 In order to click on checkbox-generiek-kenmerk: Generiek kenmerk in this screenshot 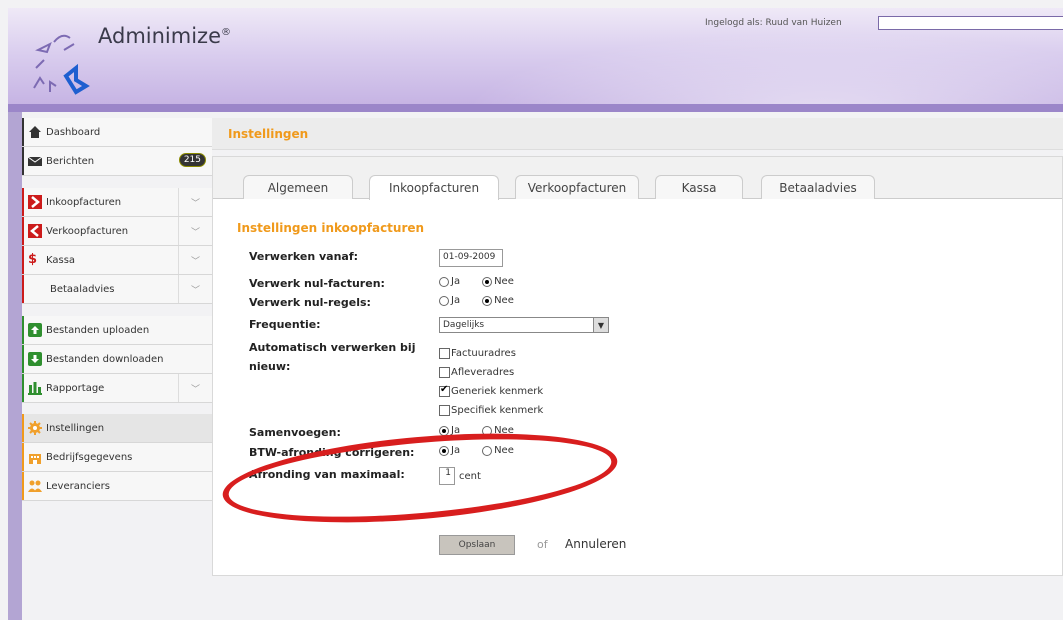, I will do `click(491, 391)`.